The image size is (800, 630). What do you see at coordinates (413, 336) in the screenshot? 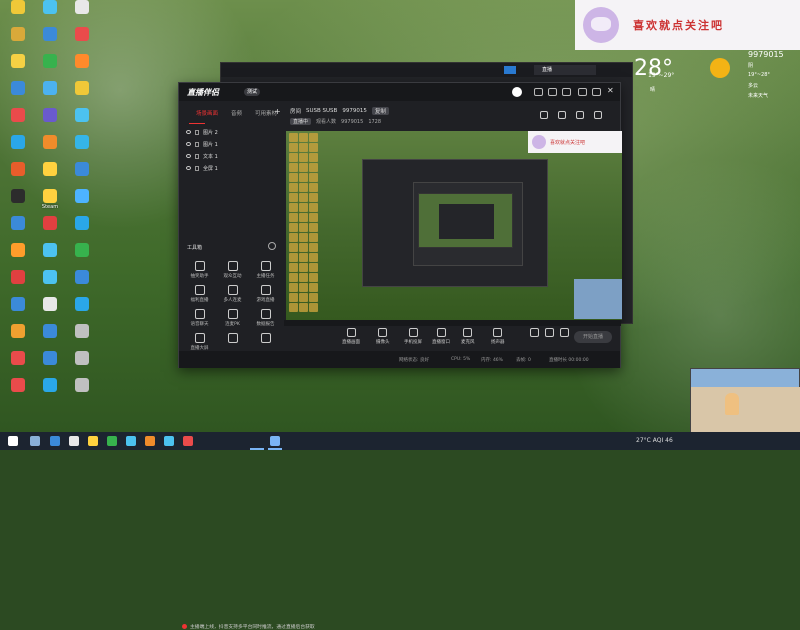
I see `control-phone-cast: 手机投屏` at bounding box center [413, 336].